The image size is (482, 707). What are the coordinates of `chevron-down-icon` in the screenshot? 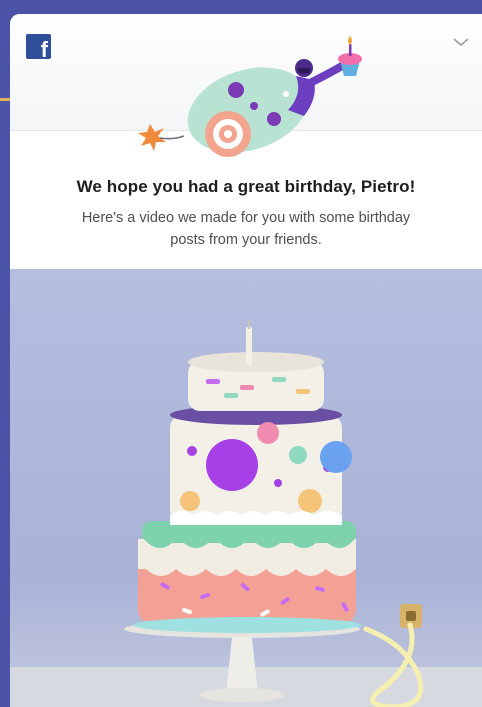 It's located at (461, 42).